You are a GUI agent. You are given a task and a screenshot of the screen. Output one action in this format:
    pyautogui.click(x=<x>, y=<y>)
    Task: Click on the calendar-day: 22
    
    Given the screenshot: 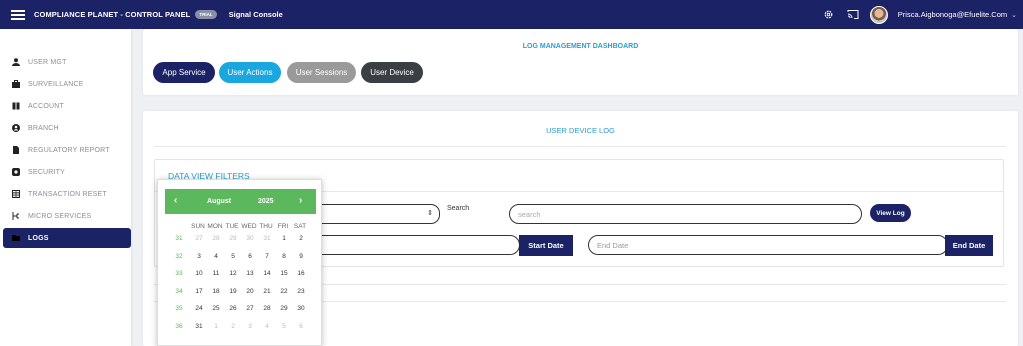 What is the action you would take?
    pyautogui.click(x=284, y=291)
    